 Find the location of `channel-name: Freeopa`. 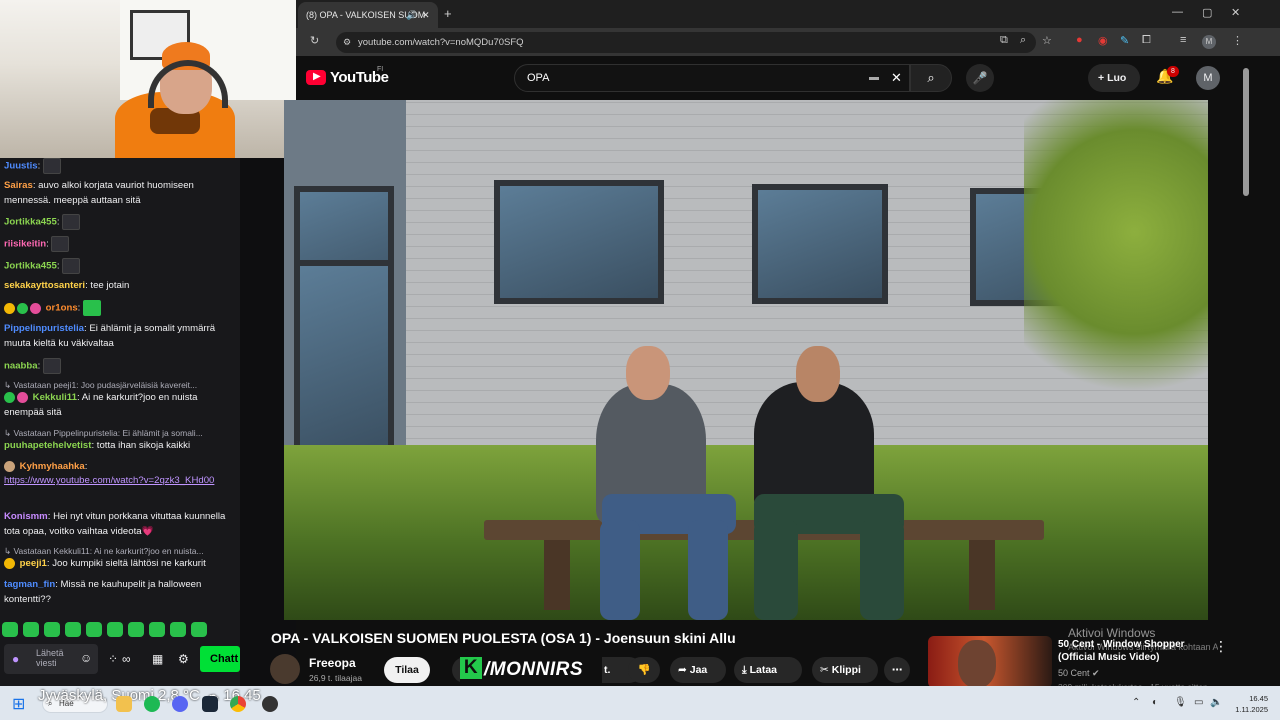

channel-name: Freeopa is located at coordinates (332, 663).